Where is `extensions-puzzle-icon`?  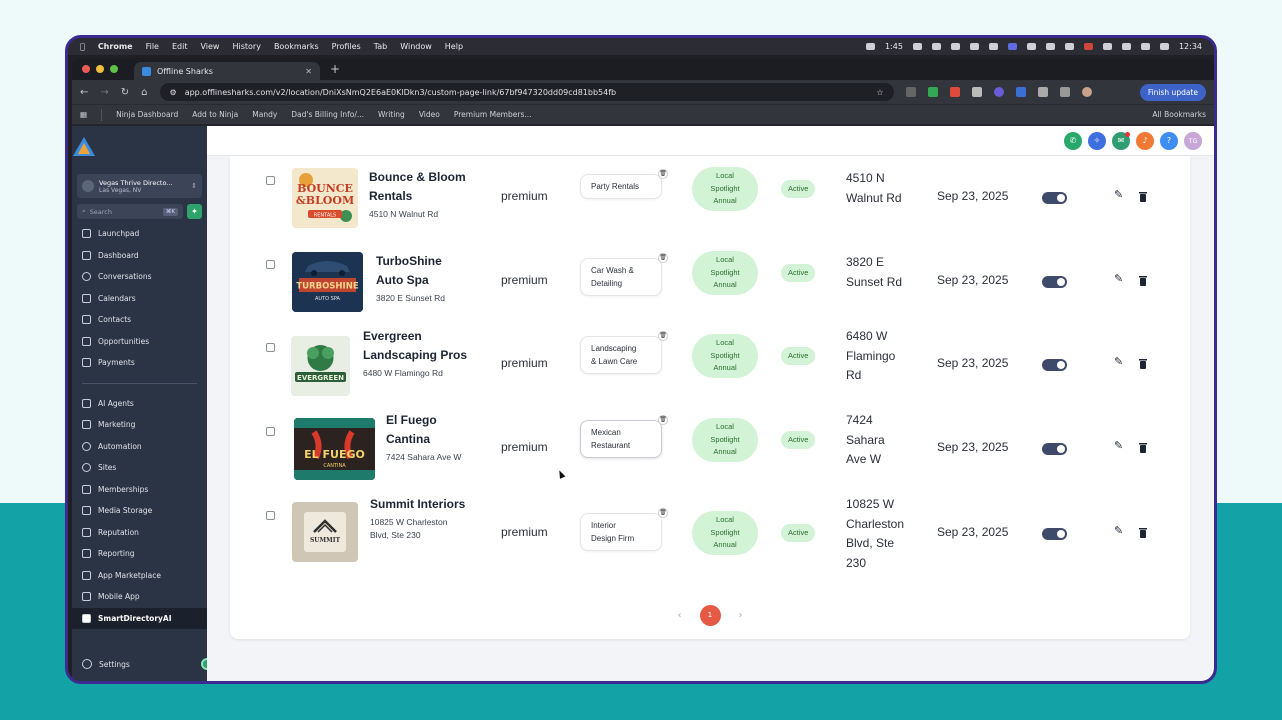
extensions-puzzle-icon is located at coordinates (1042, 92).